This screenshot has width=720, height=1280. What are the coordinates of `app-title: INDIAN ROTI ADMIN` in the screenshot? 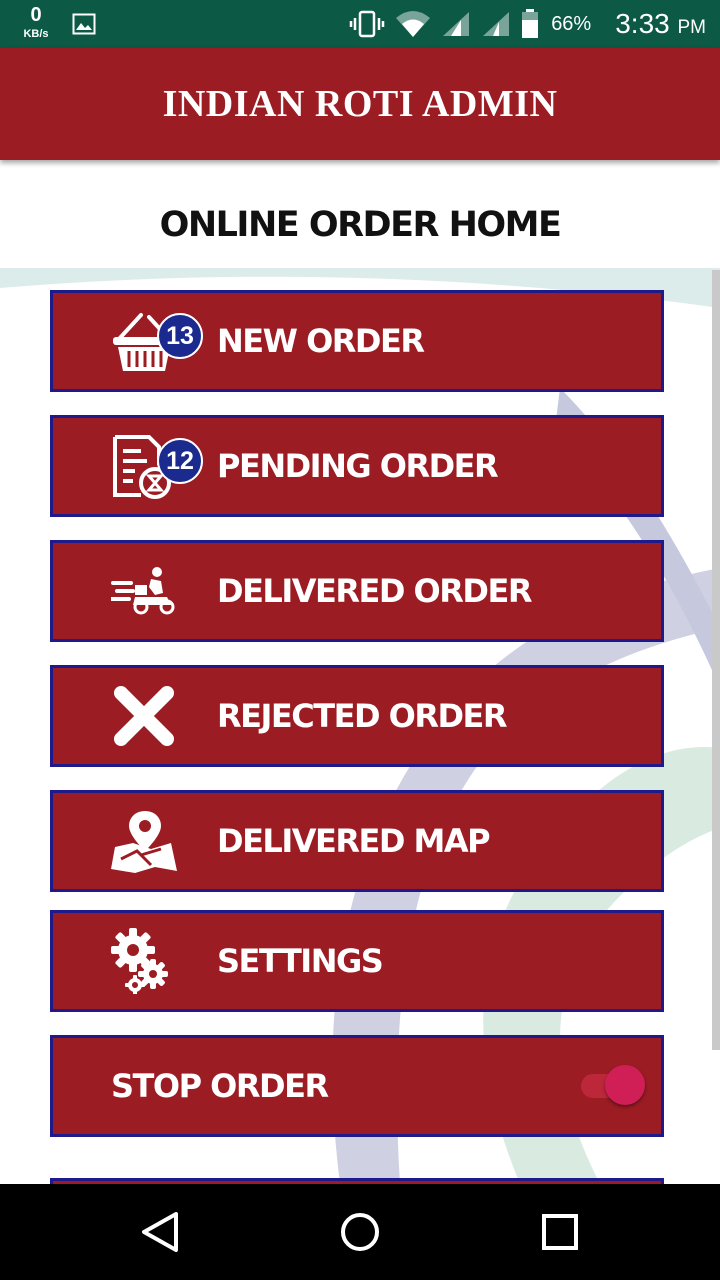 It's located at (360, 104).